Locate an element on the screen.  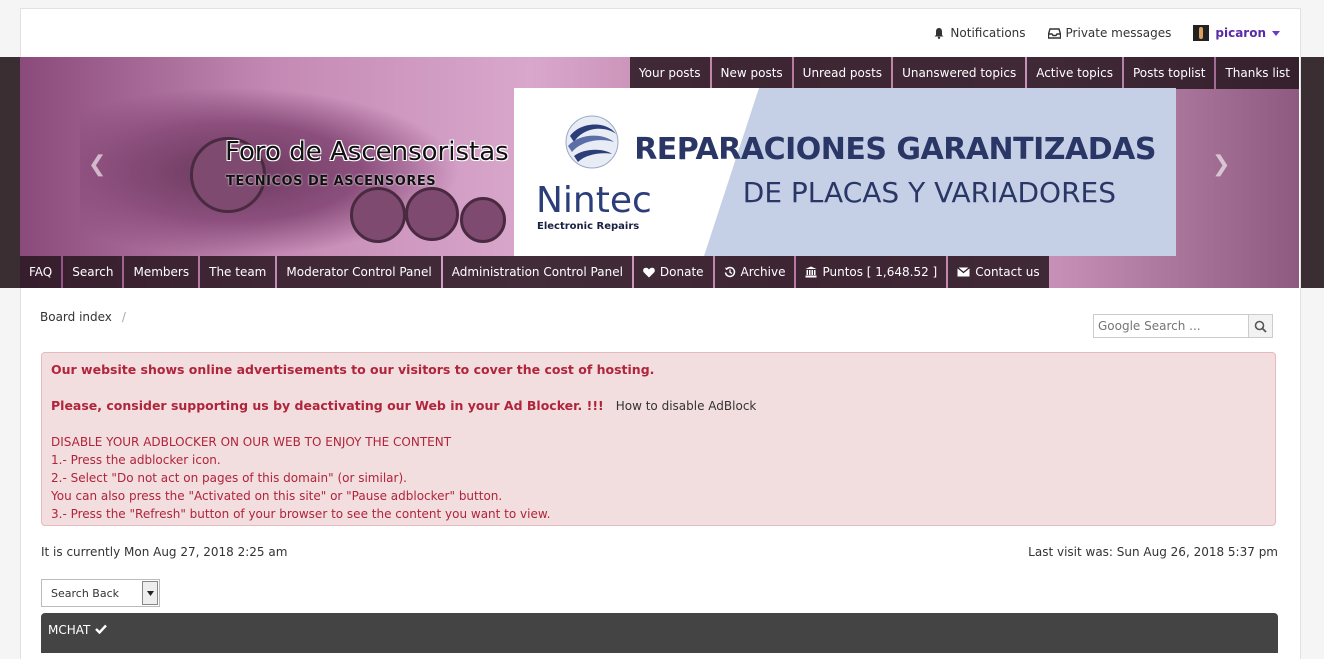
search-back-select: Search Back is located at coordinates (100, 593).